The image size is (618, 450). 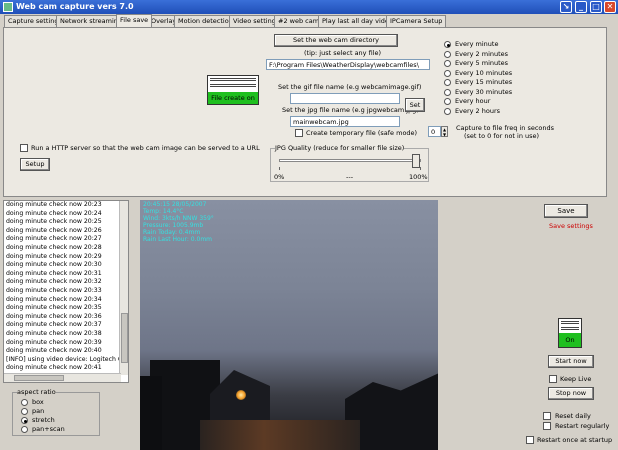 What do you see at coordinates (566, 7) in the screenshot?
I see `resize-icon: ↘` at bounding box center [566, 7].